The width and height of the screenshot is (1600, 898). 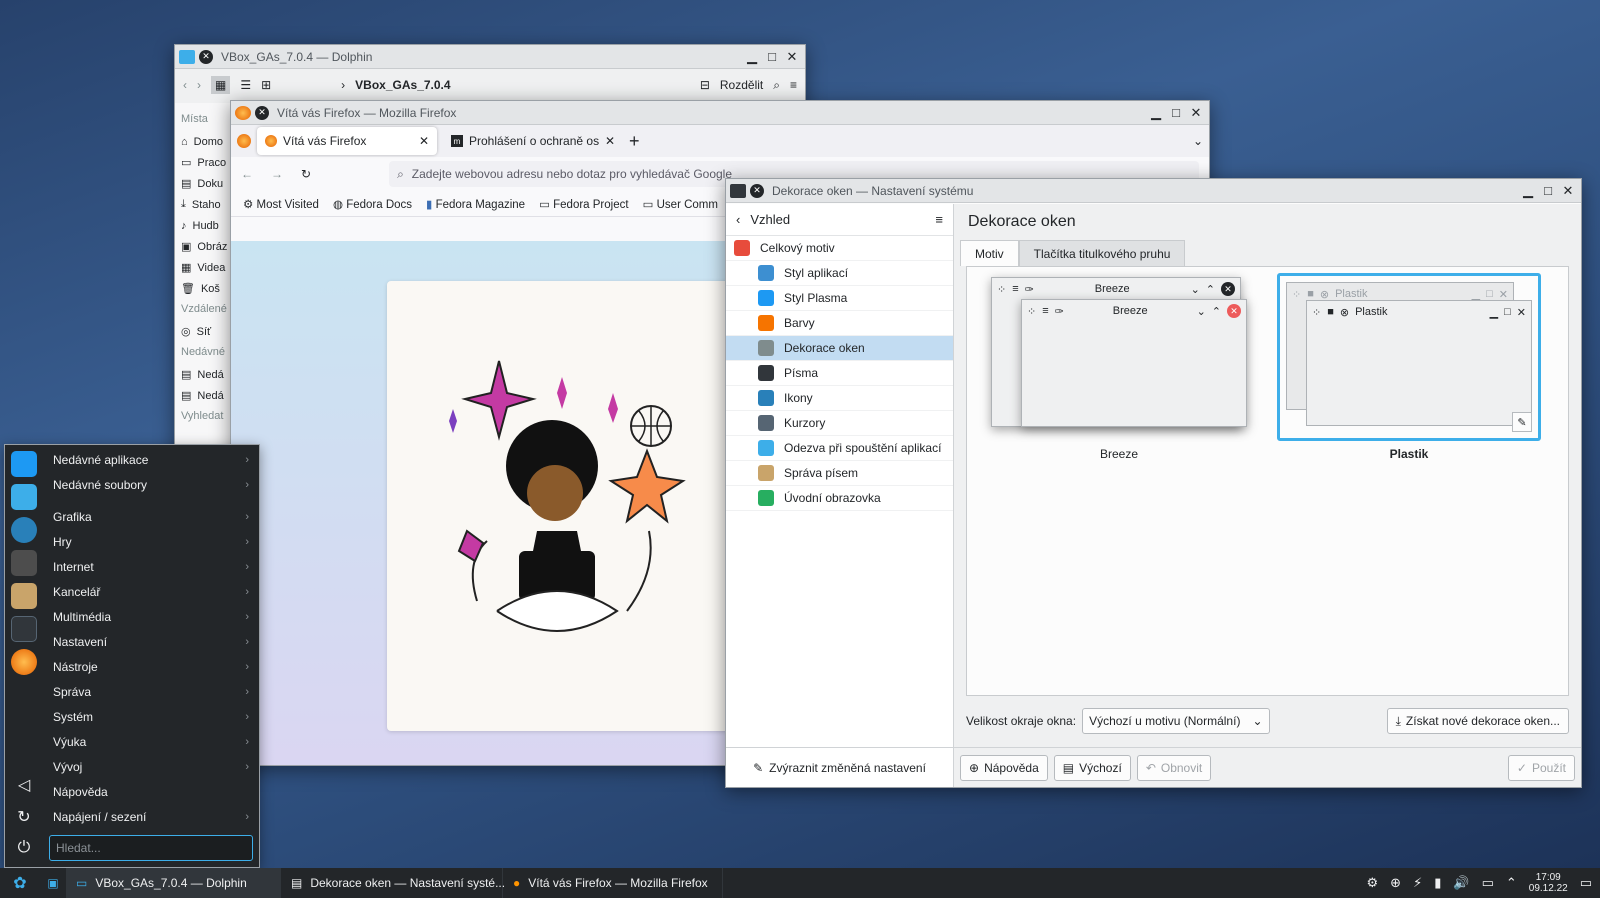 I want to click on tab-theme: Motiv, so click(x=989, y=253).